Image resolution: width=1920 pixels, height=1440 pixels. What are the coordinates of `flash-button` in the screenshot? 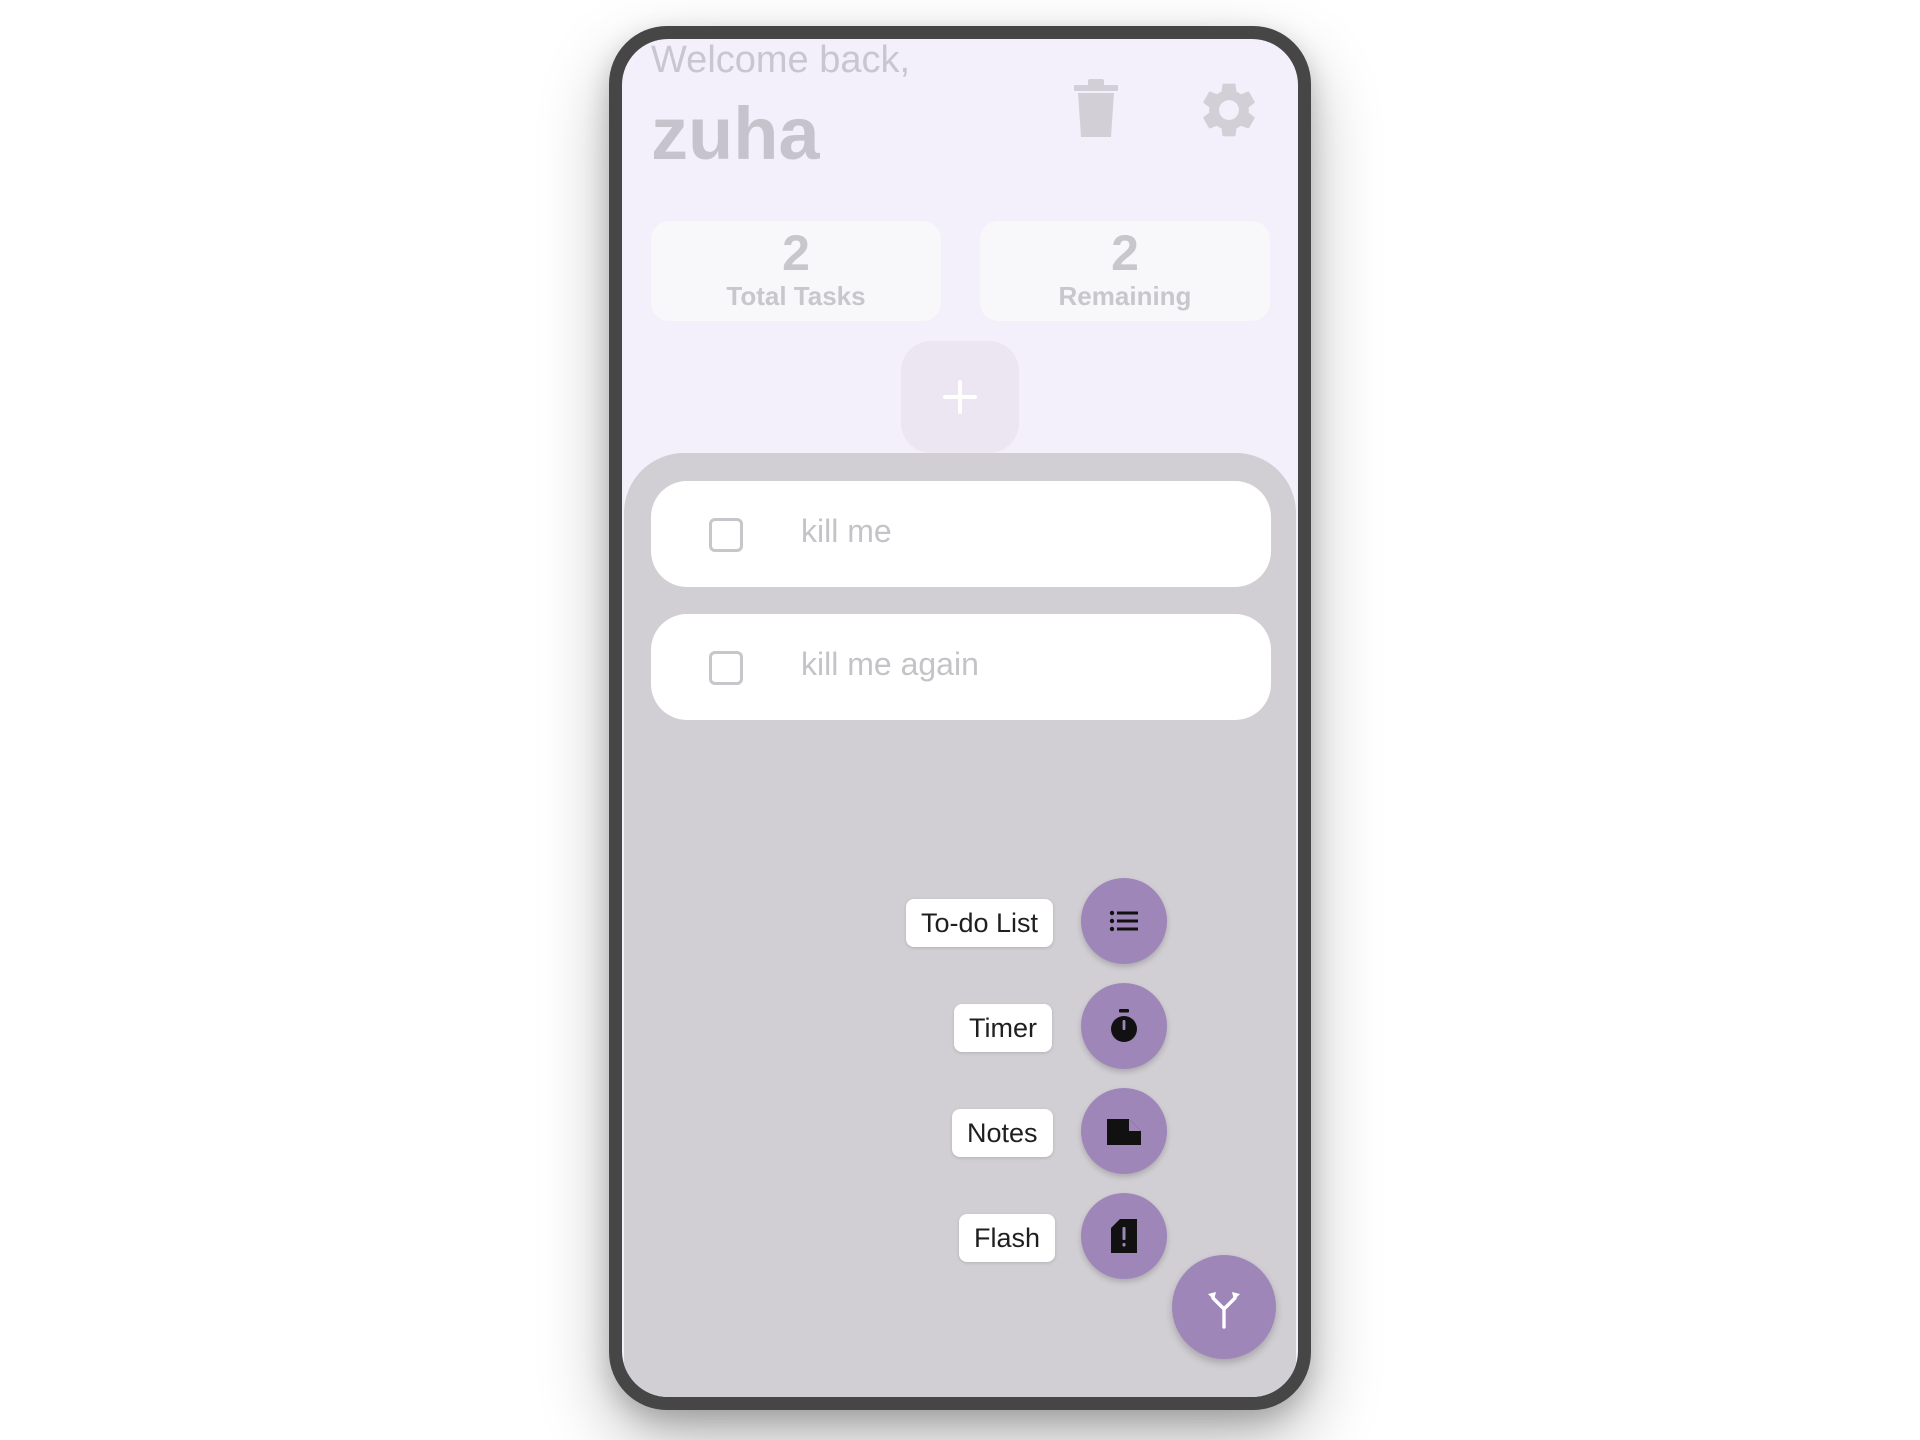 It's located at (1124, 1236).